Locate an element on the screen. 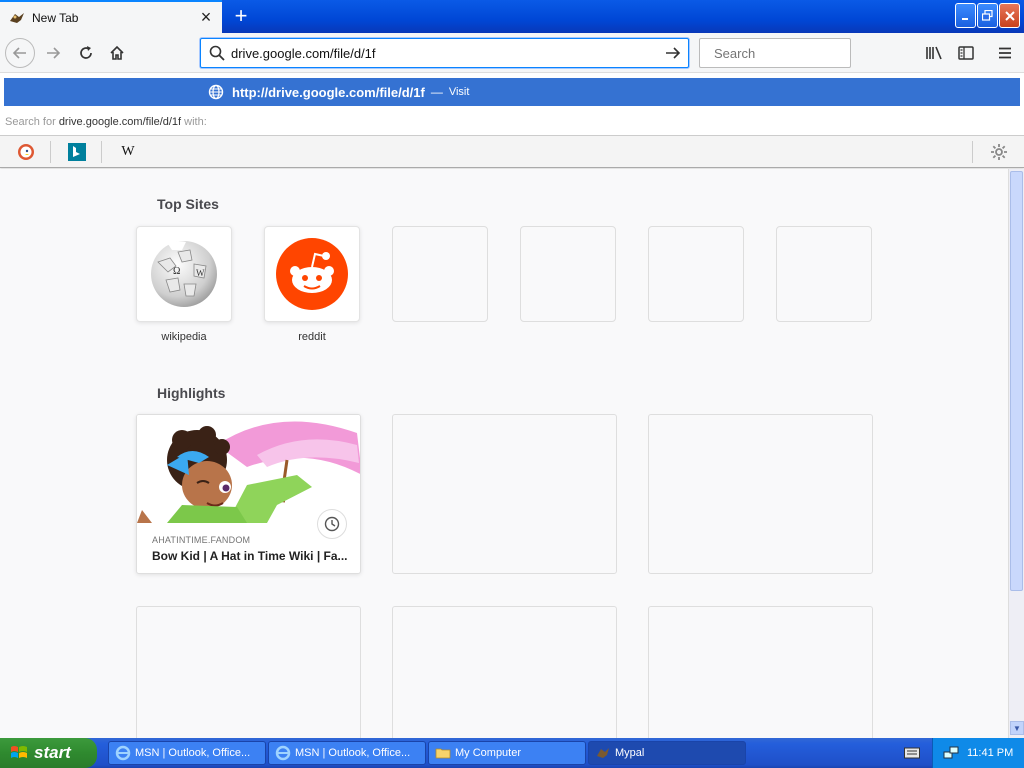  taskbar-item-my-computer: My Computer is located at coordinates (507, 753).